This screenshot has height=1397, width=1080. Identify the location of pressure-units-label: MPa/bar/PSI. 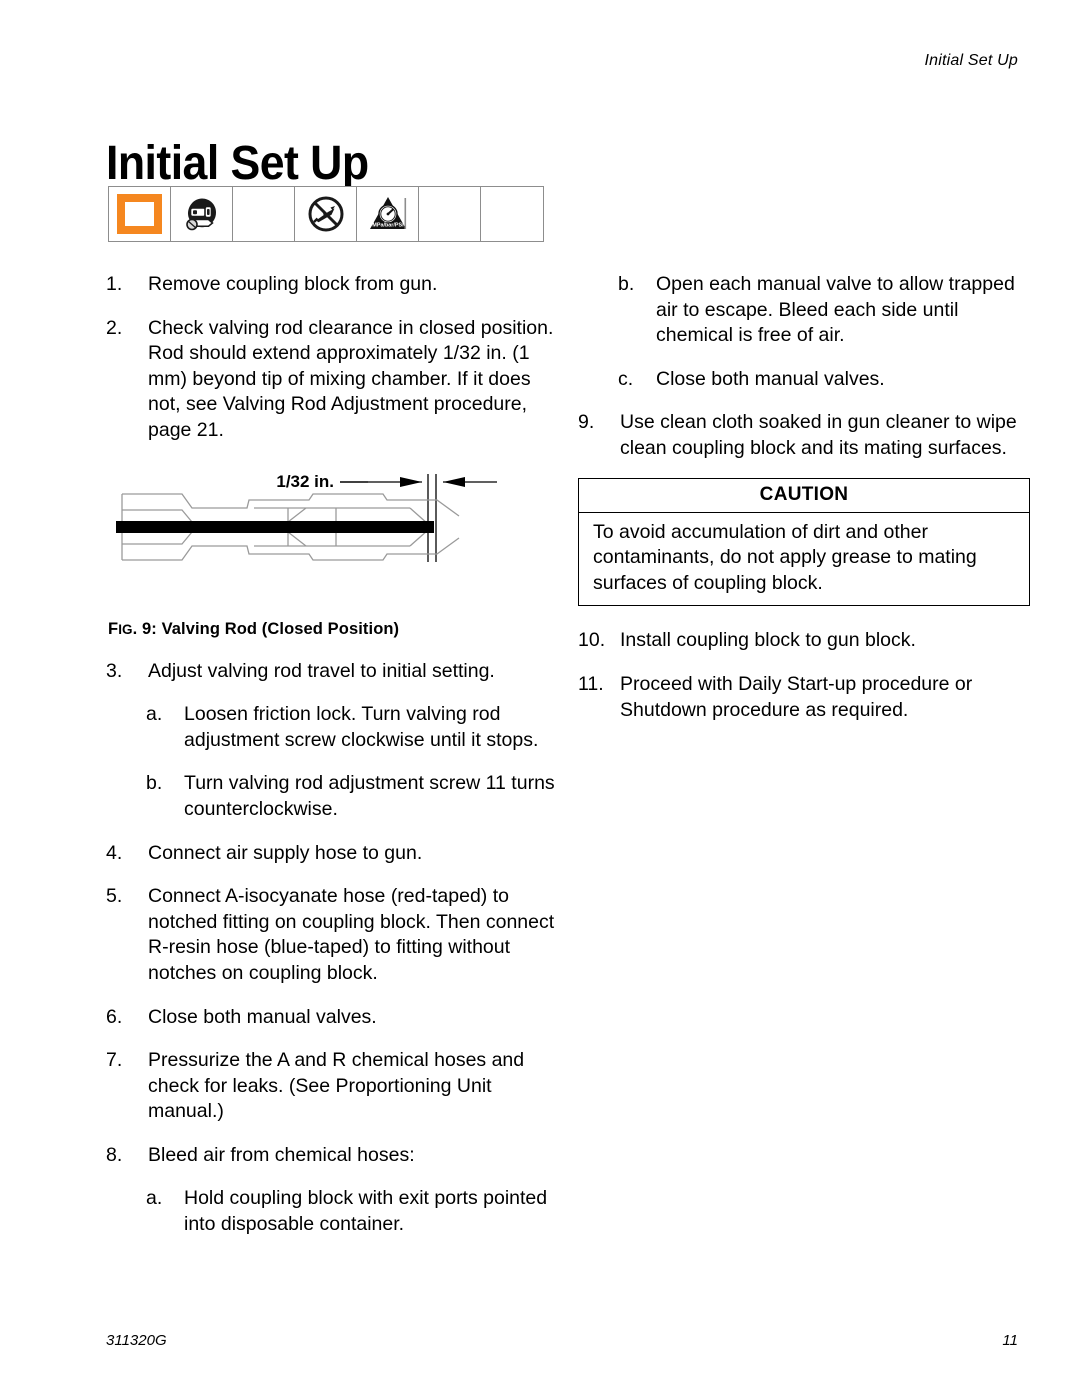
(388, 226).